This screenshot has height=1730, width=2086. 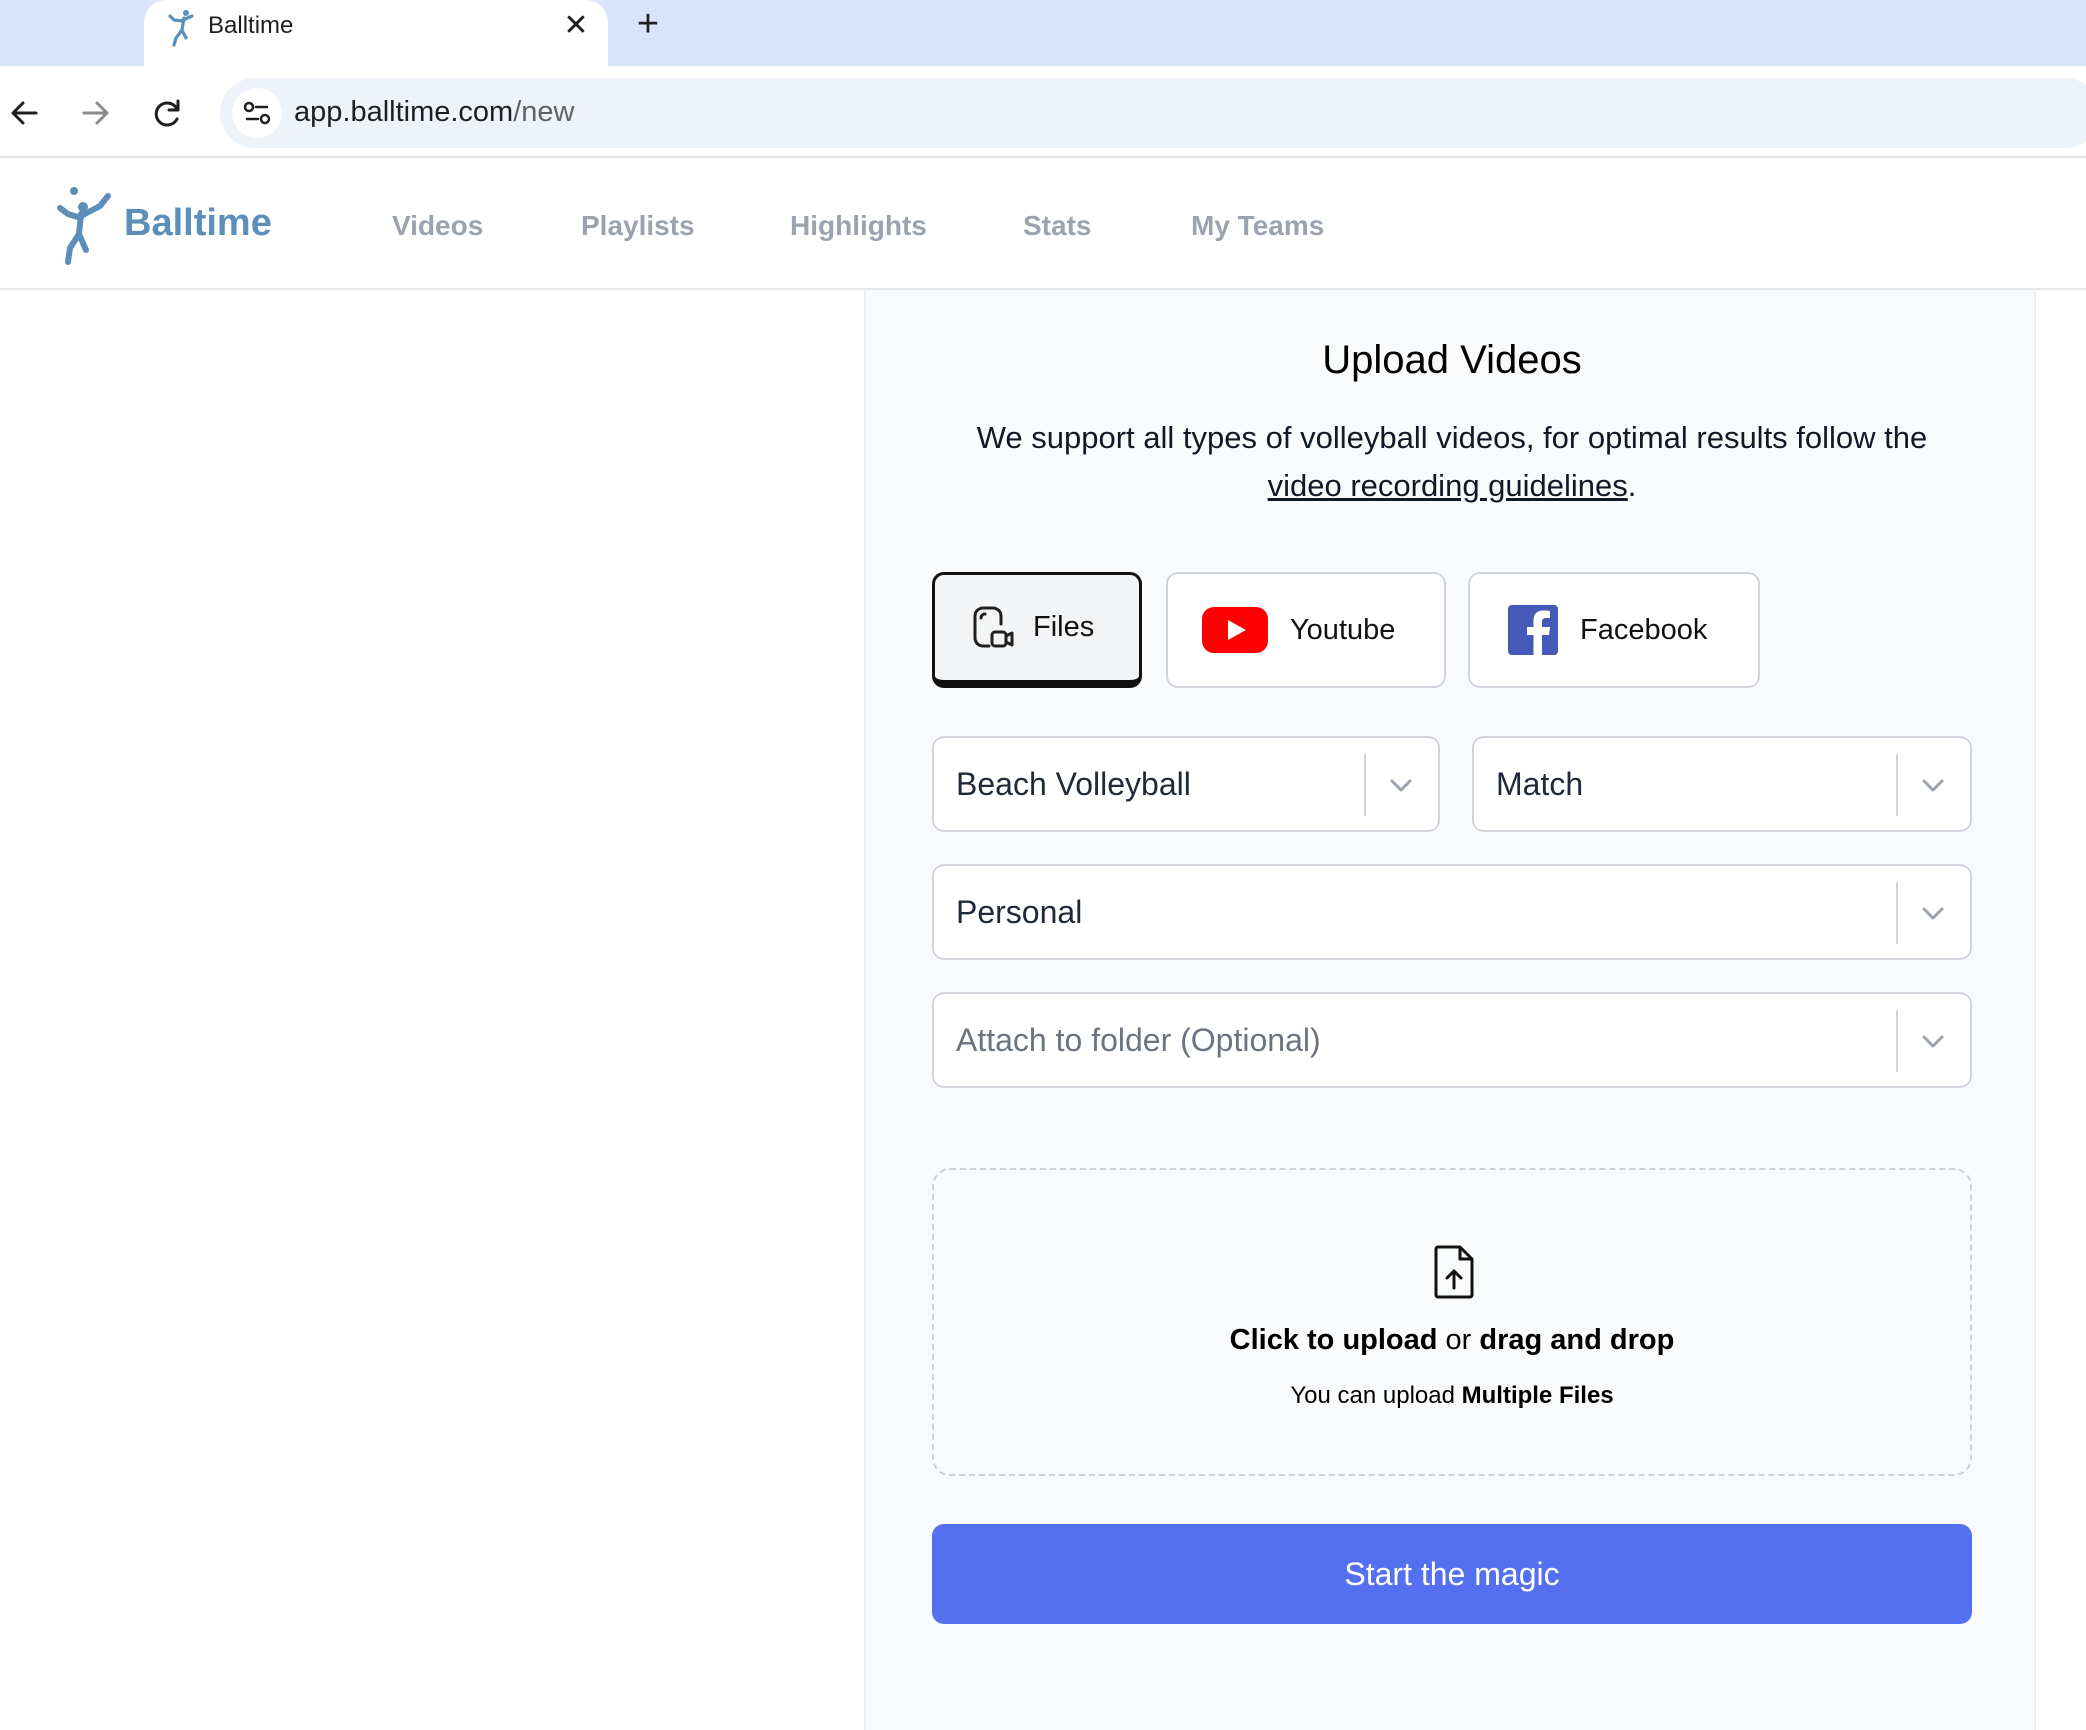 I want to click on browser-toolbar: app.balltime.com/new, so click(x=1043, y=112).